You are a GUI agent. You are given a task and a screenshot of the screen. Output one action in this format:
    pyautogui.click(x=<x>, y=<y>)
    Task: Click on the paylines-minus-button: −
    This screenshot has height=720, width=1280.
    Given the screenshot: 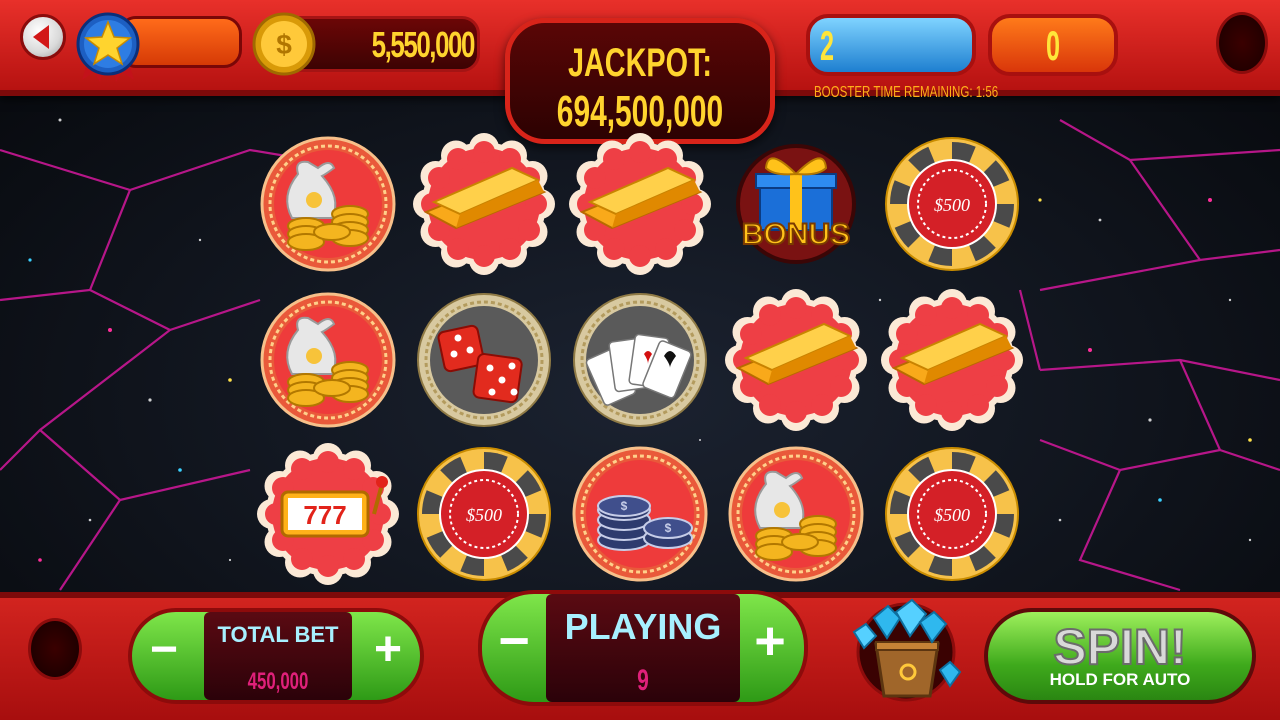 What is the action you would take?
    pyautogui.click(x=514, y=641)
    